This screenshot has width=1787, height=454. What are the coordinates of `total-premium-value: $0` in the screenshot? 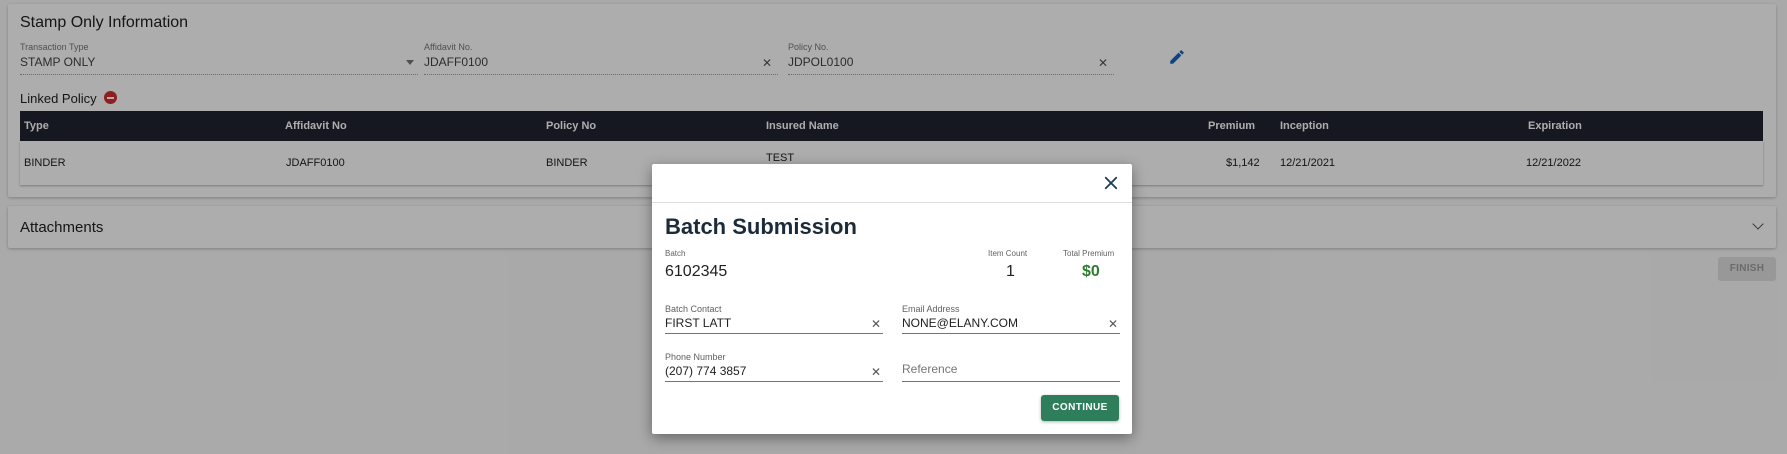 It's located at (1091, 271).